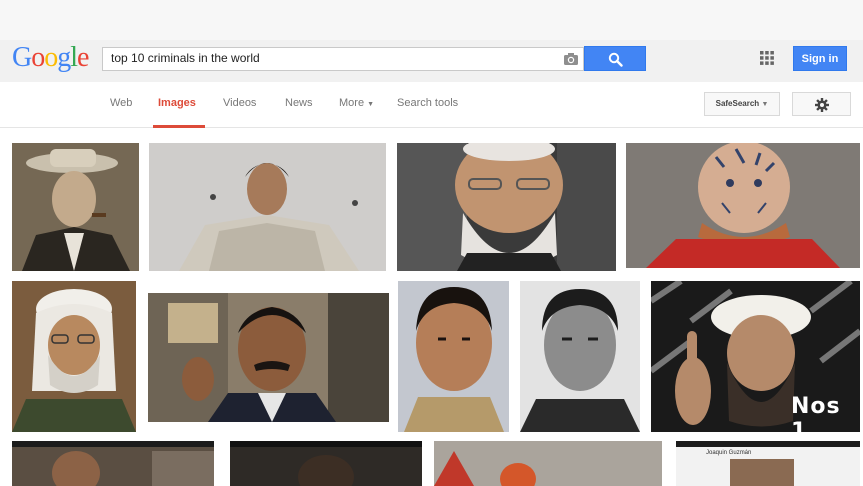 The width and height of the screenshot is (863, 486). What do you see at coordinates (755, 356) in the screenshot?
I see `image-result: Nos 1` at bounding box center [755, 356].